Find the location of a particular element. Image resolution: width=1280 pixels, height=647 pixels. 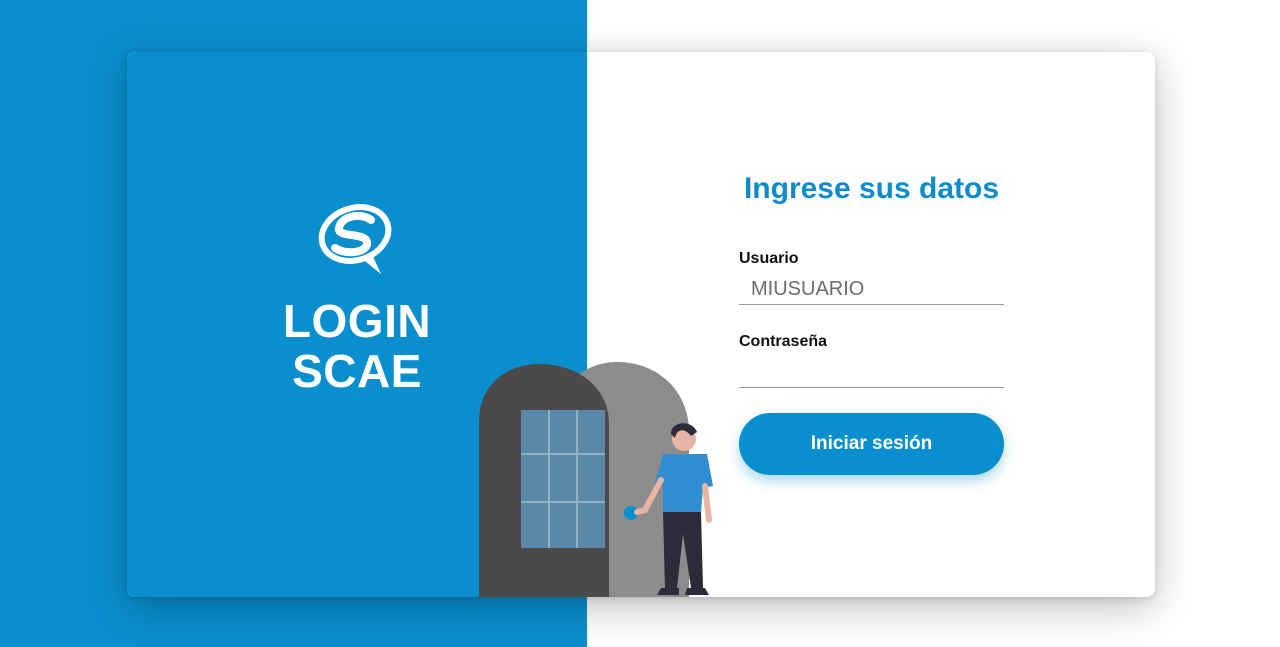

person-at-door-illustration is located at coordinates (596, 479).